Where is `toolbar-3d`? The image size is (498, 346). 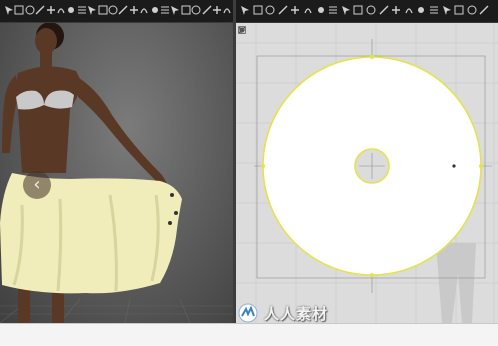 toolbar-3d is located at coordinates (116, 11).